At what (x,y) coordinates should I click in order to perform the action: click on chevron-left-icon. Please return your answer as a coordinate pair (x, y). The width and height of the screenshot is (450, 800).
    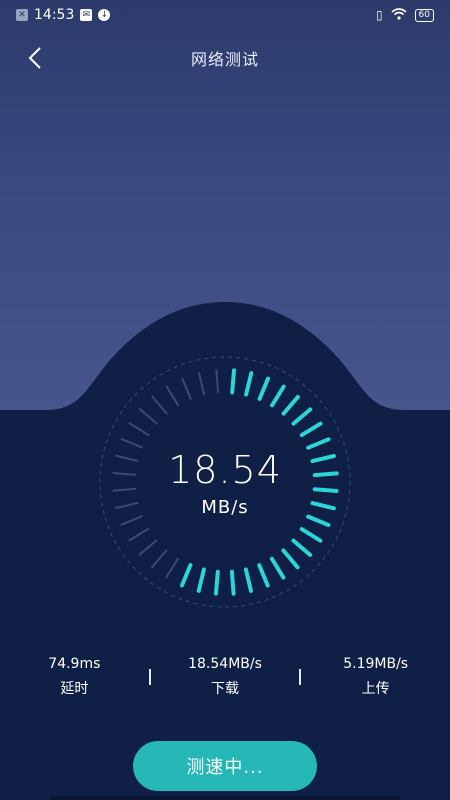
    Looking at the image, I should click on (34, 58).